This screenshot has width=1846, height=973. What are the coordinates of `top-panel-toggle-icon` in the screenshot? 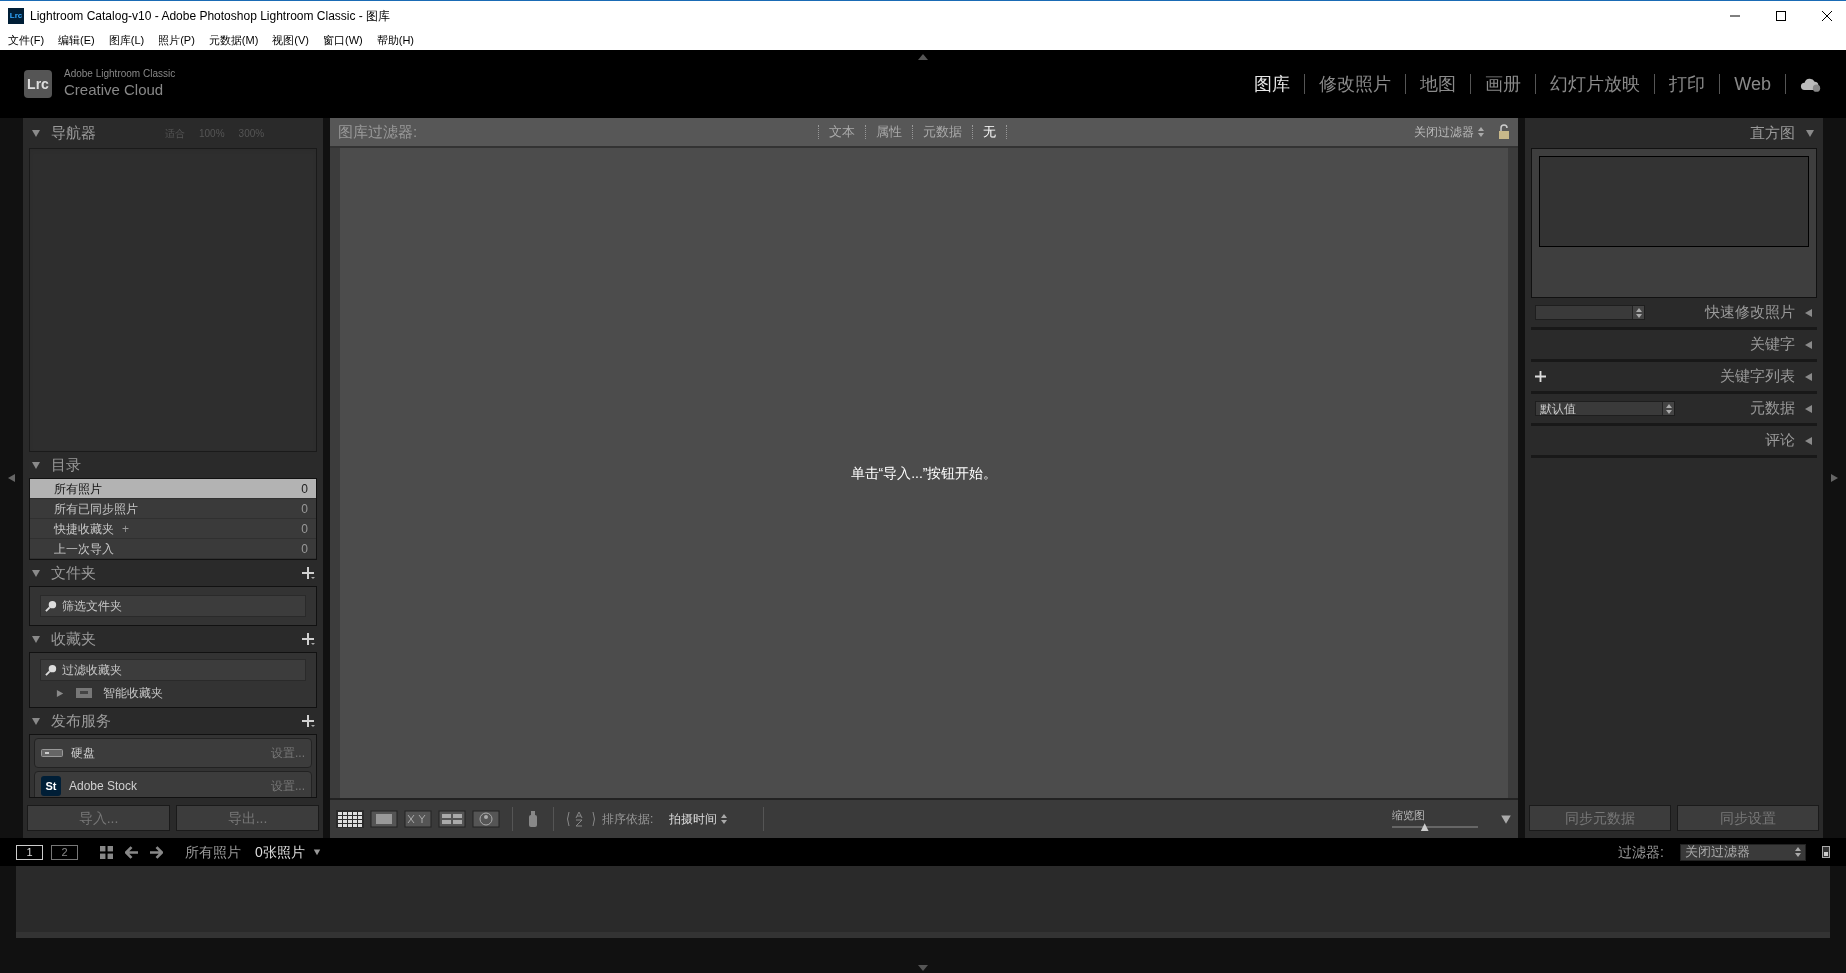 It's located at (923, 57).